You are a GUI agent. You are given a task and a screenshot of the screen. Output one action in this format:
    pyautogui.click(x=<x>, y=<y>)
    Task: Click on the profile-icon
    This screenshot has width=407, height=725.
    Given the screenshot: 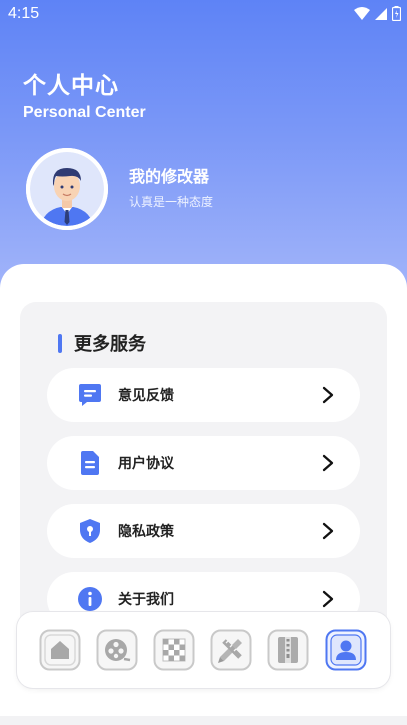 What is the action you would take?
    pyautogui.click(x=346, y=650)
    